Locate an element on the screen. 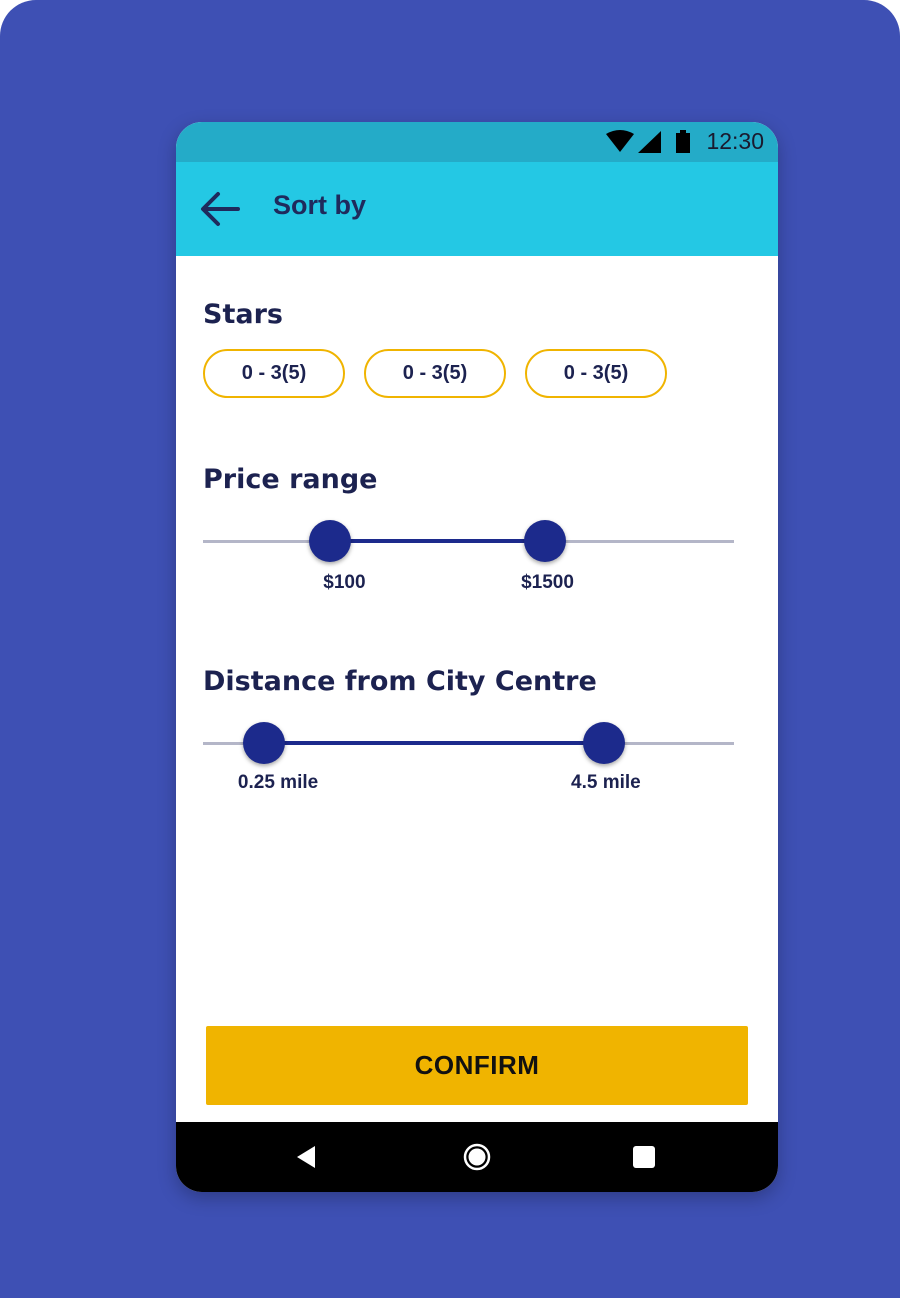 This screenshot has height=1298, width=900. price-max-label: $1500 is located at coordinates (547, 582).